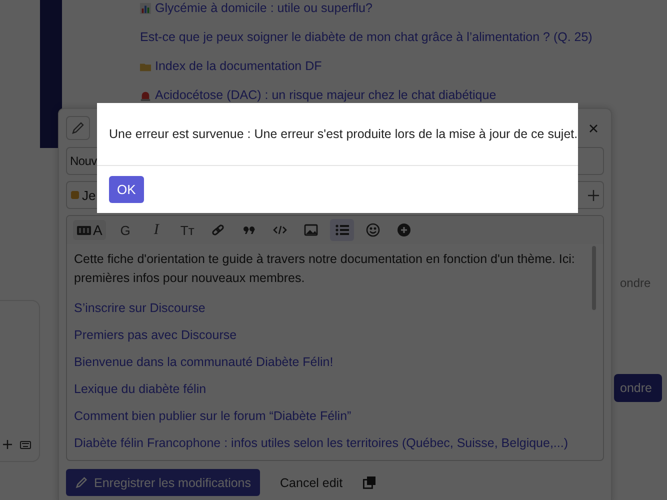 The height and width of the screenshot is (500, 667). What do you see at coordinates (325, 269) in the screenshot?
I see `intro-text: Cette fiche d'orientation te guide à travers notre documentation en fonction d'un thème. Ici: premières infos pour nouveaux membres.` at bounding box center [325, 269].